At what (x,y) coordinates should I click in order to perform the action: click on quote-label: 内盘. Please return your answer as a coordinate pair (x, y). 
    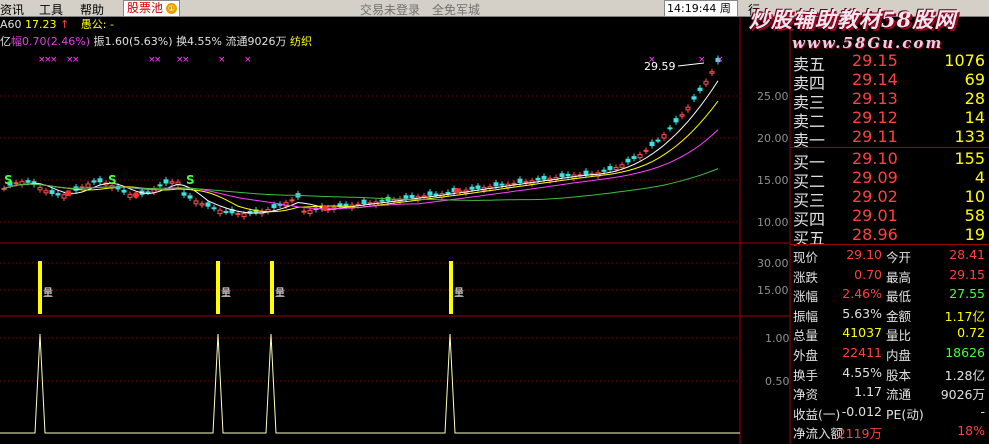
    Looking at the image, I should click on (899, 355).